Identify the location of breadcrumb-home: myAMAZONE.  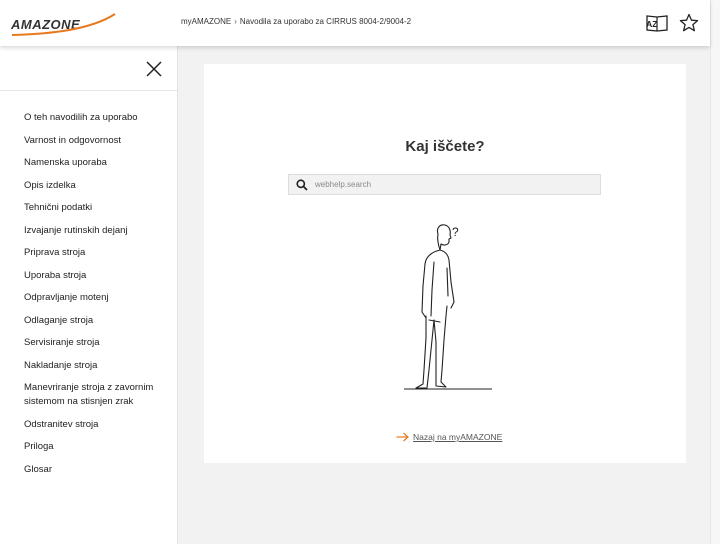
(206, 21).